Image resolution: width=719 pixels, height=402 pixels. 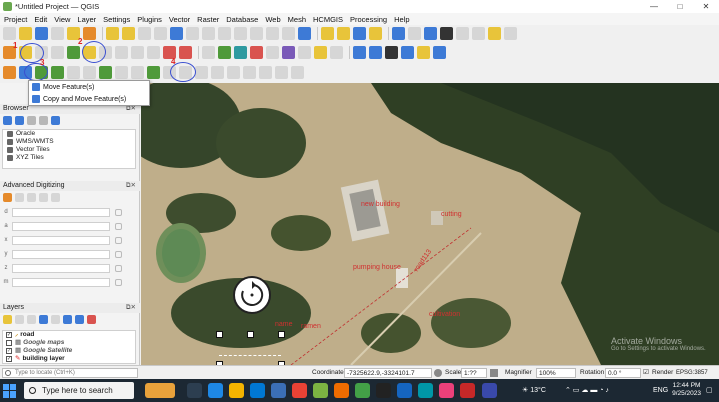 What do you see at coordinates (149, 19) in the screenshot?
I see `menu-plugins: Plugins` at bounding box center [149, 19].